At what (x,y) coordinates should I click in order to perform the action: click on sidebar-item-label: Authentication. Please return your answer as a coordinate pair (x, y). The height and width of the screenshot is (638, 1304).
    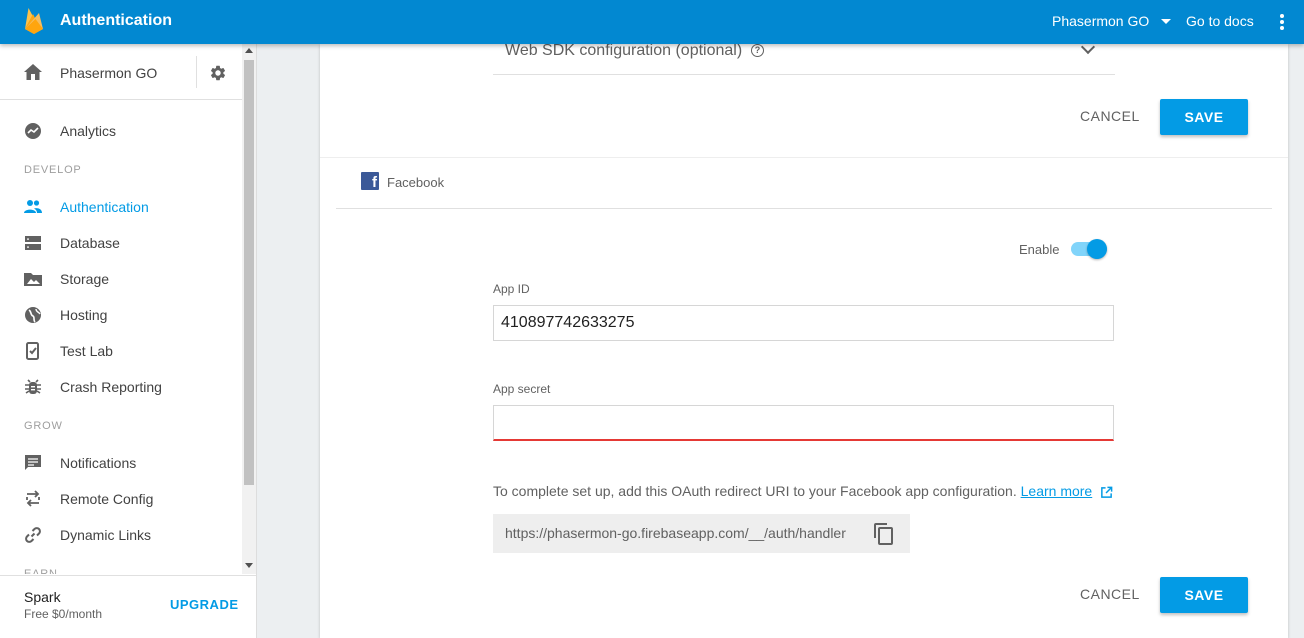
    Looking at the image, I should click on (104, 207).